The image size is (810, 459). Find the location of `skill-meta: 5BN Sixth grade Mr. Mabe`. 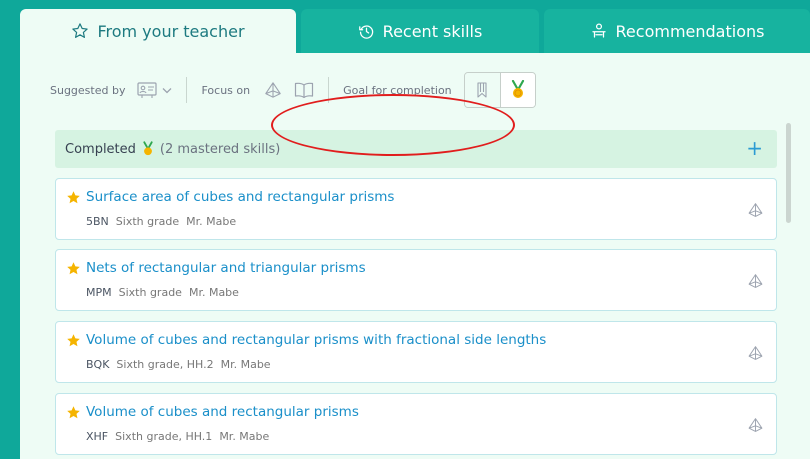

skill-meta: 5BN Sixth grade Mr. Mabe is located at coordinates (161, 221).